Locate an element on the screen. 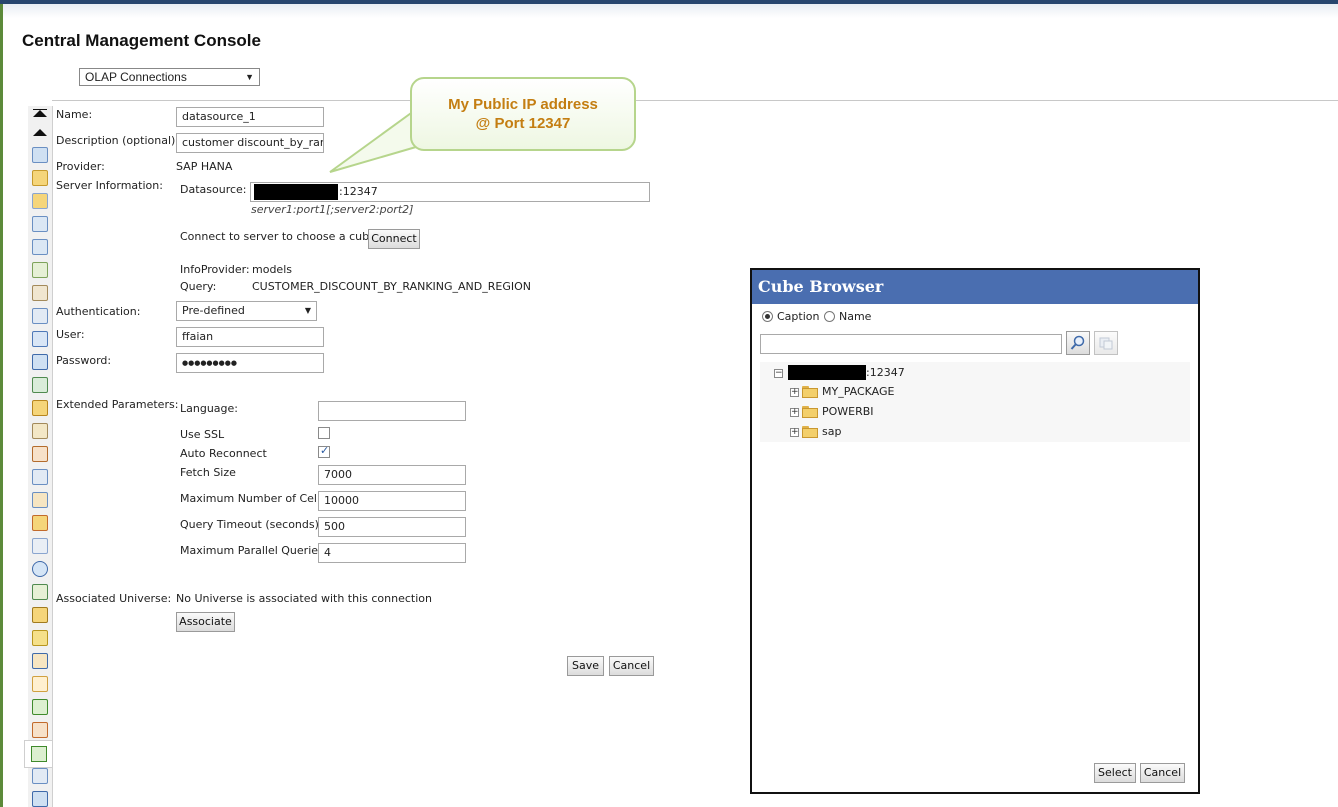 This screenshot has width=1338, height=807. report-icon is located at coordinates (40, 776).